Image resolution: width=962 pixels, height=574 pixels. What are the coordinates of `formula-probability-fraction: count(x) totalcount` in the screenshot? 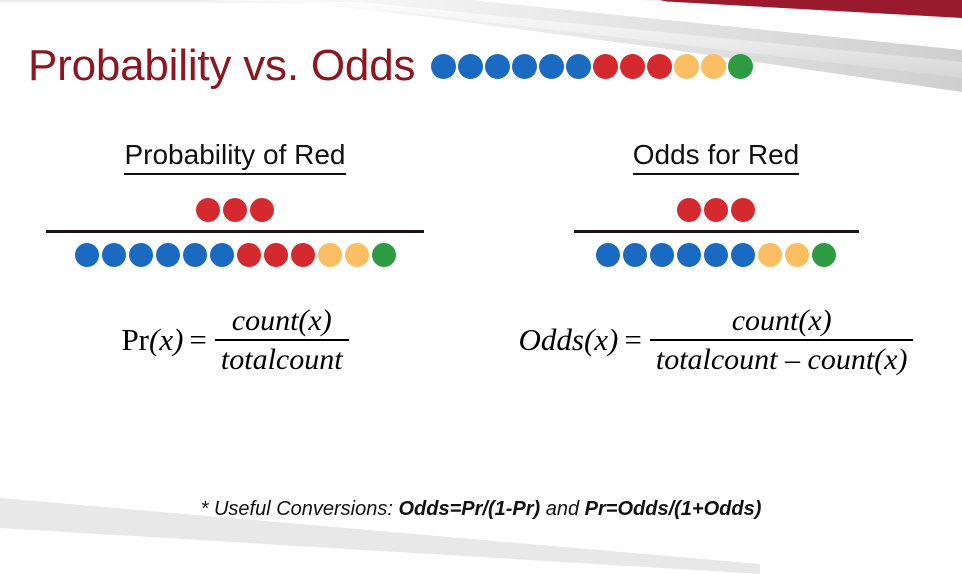 It's located at (281, 340).